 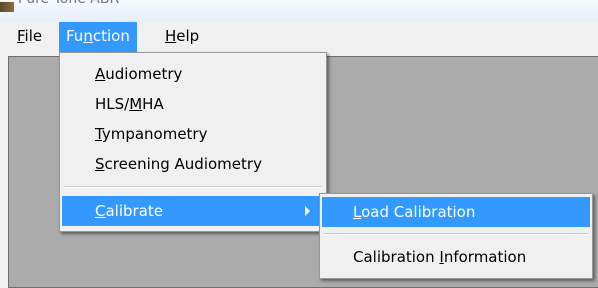 I want to click on app-icon, so click(x=7, y=7).